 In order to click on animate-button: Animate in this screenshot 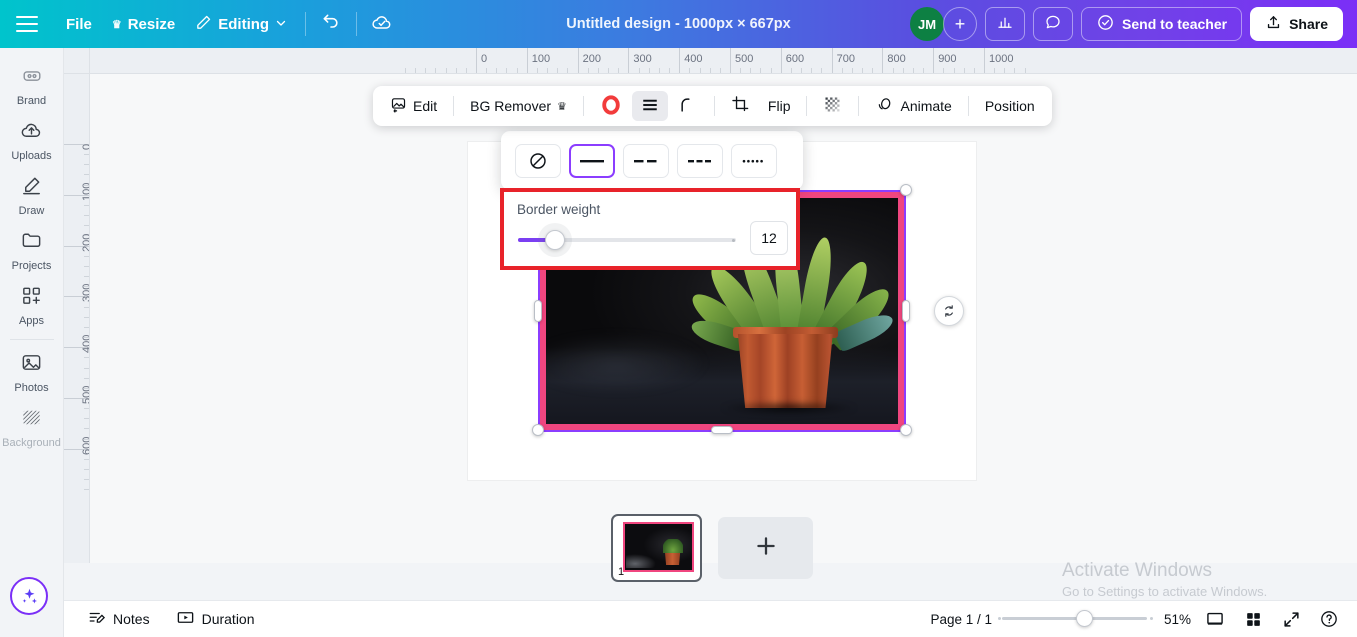, I will do `click(913, 106)`.